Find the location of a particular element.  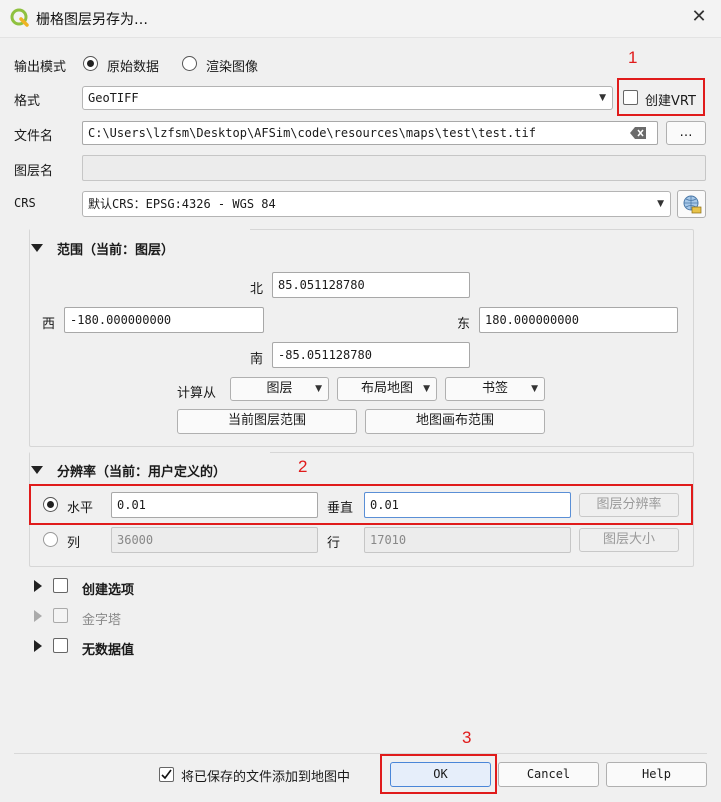

horizontal-resolution-input: 0.01 is located at coordinates (214, 505).